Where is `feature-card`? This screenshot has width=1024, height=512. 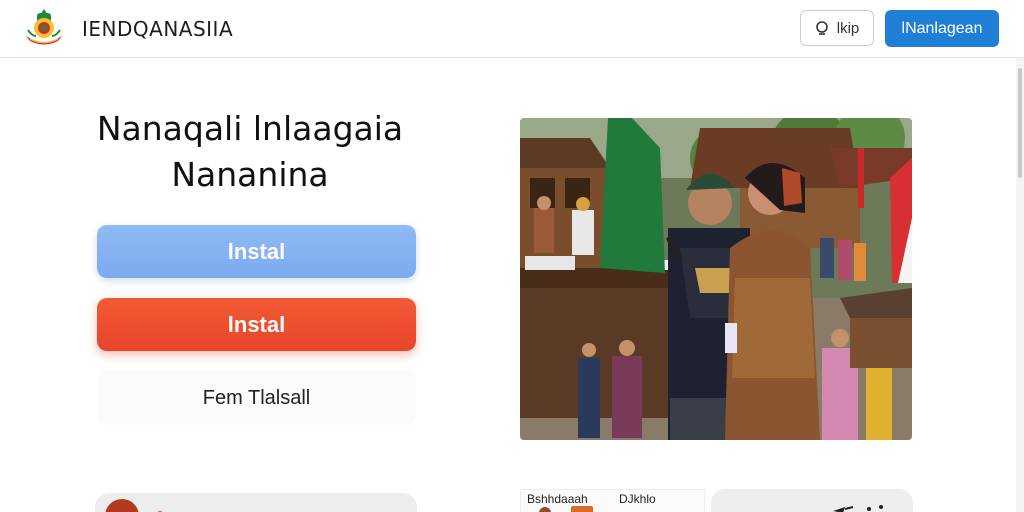 feature-card is located at coordinates (256, 502).